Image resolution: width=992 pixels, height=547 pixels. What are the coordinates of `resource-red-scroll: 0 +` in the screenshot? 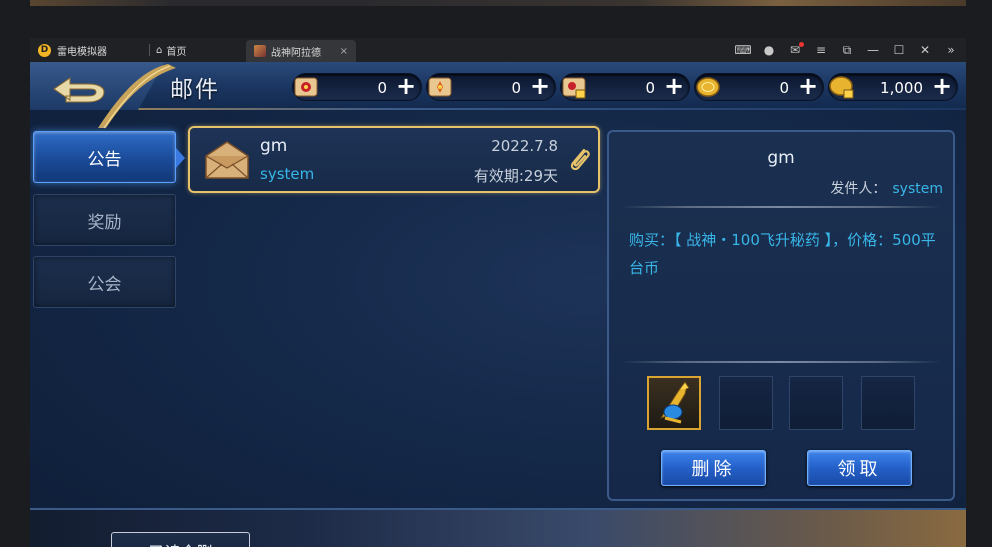 It's located at (357, 87).